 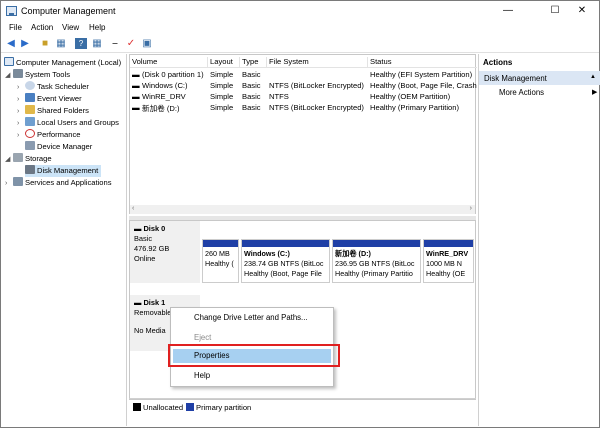 What do you see at coordinates (447, 253) in the screenshot?
I see `partition-name: WinRE_DRV` at bounding box center [447, 253].